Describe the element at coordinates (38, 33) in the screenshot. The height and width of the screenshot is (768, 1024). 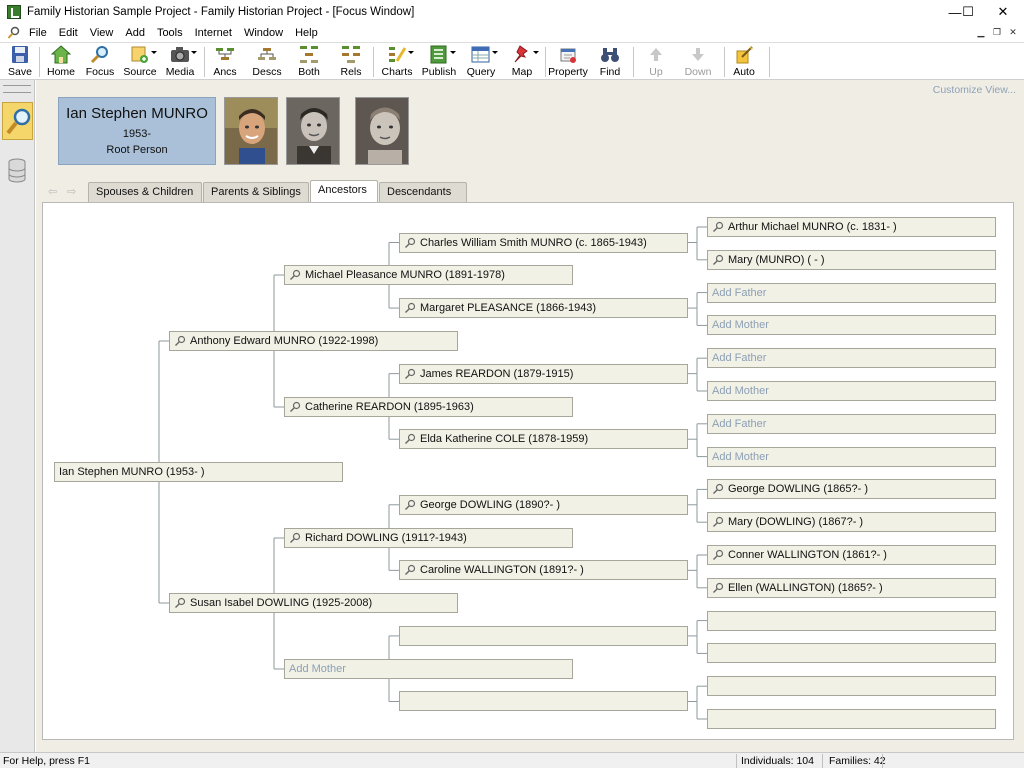
I see `menu-file: File` at that location.